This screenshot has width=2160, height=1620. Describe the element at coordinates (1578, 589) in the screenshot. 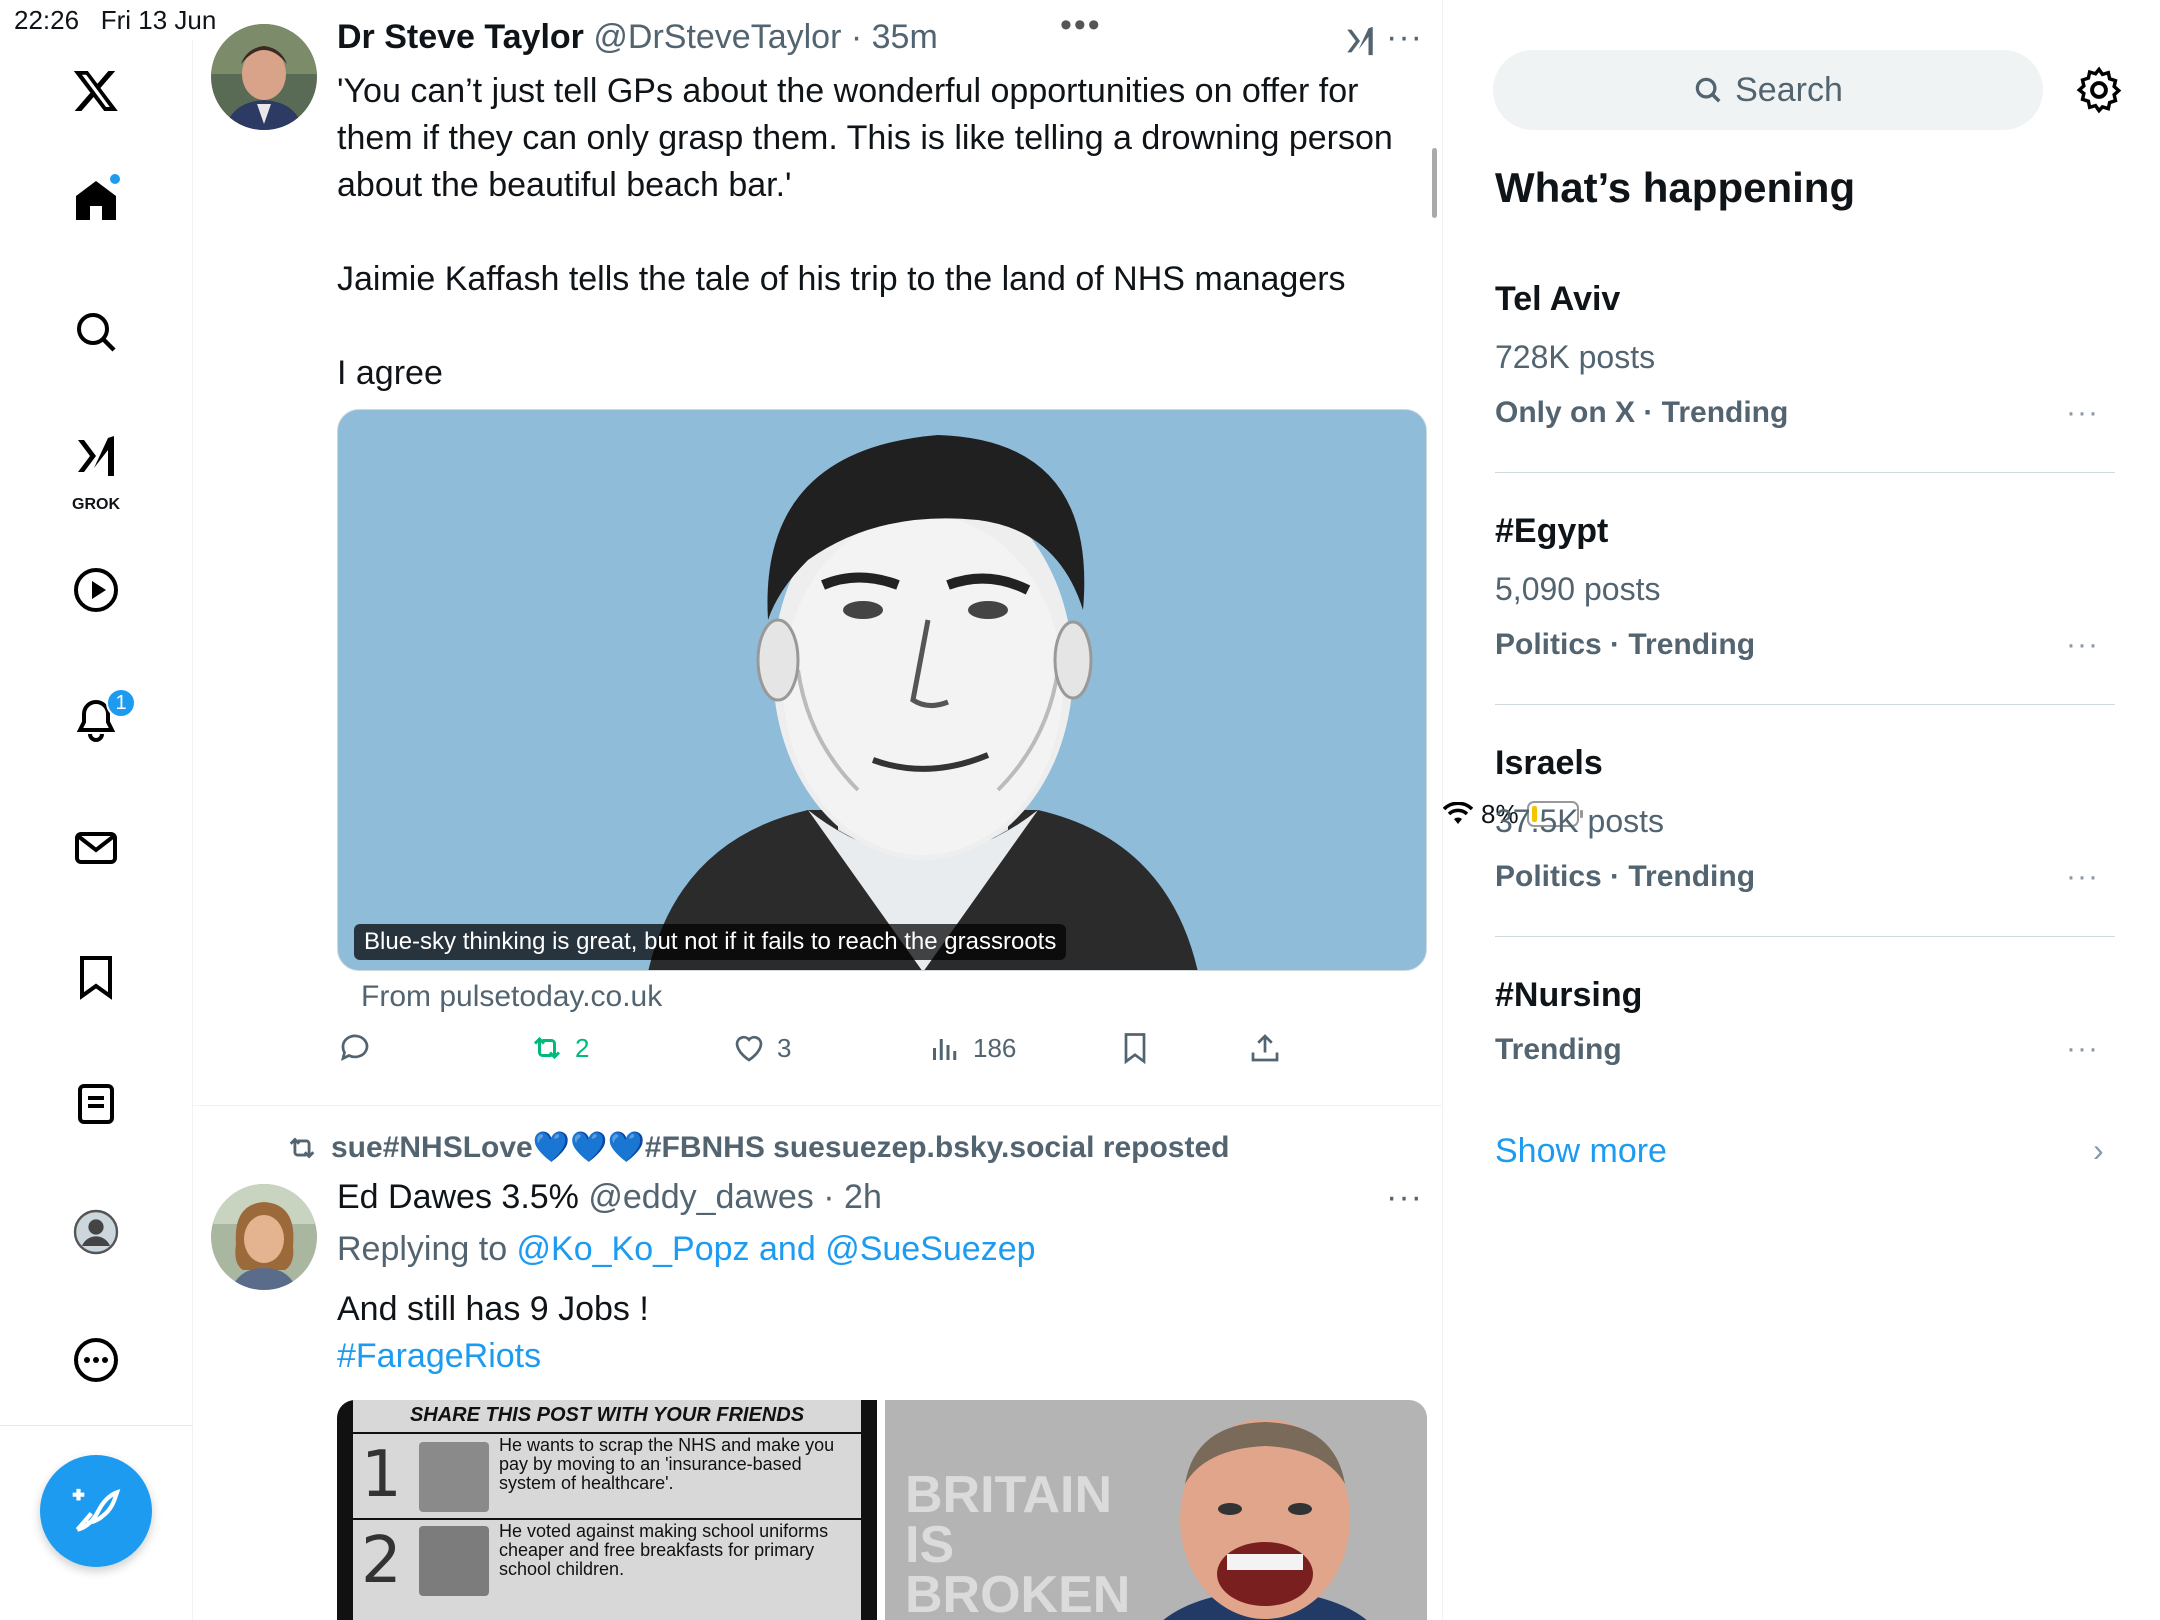

I see `trend-count: 5,090 posts` at that location.